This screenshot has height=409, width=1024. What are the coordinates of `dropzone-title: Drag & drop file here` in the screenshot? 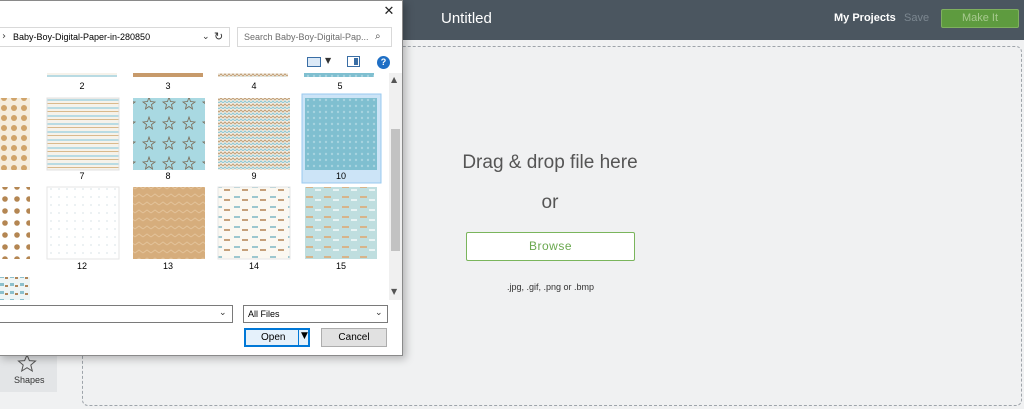 It's located at (550, 162).